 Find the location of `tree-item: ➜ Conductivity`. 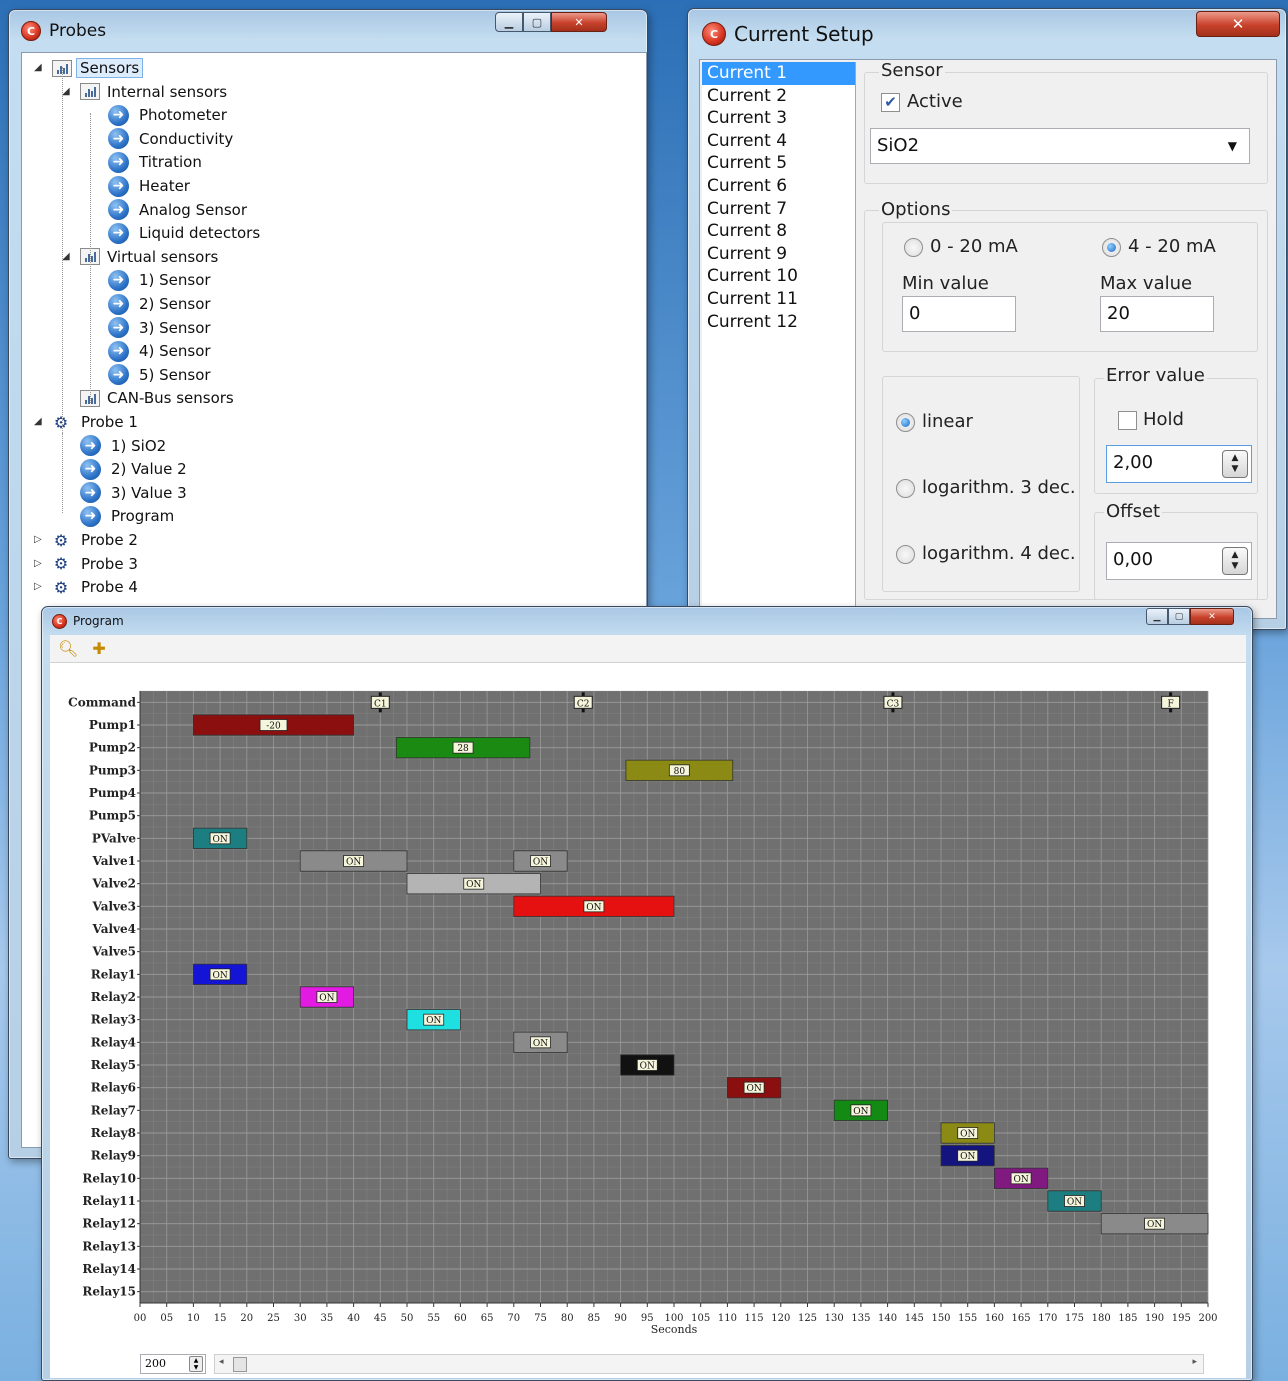

tree-item: ➜ Conductivity is located at coordinates (172, 139).